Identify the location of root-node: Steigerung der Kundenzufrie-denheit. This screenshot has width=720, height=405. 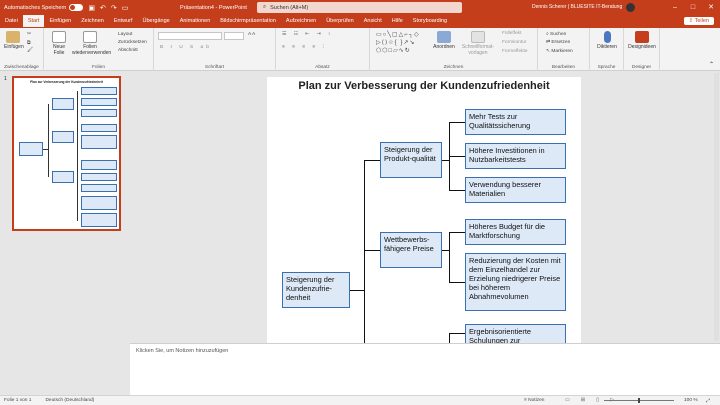
(316, 290).